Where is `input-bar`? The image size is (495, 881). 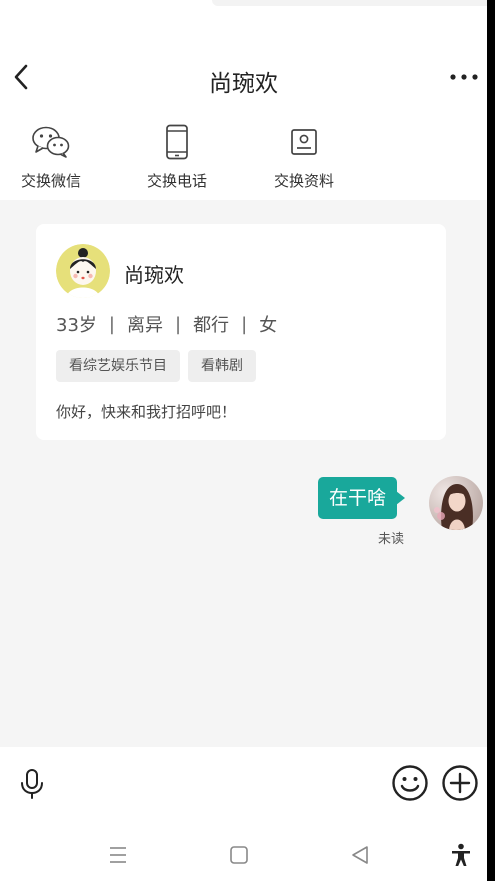
input-bar is located at coordinates (243, 784).